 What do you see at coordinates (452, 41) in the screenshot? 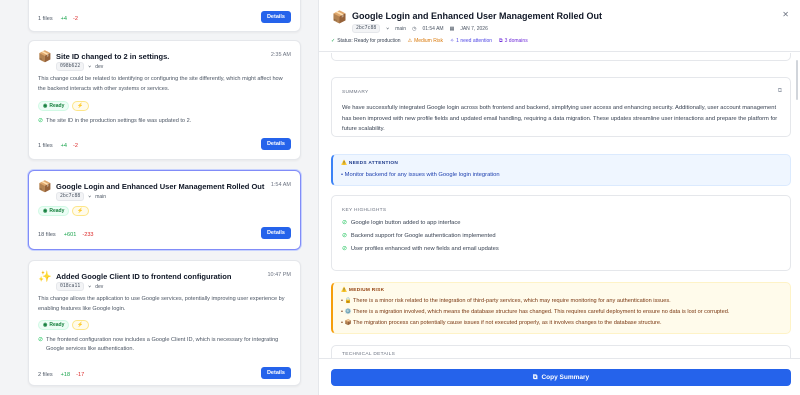
I see `sparkle-icon: ✧` at bounding box center [452, 41].